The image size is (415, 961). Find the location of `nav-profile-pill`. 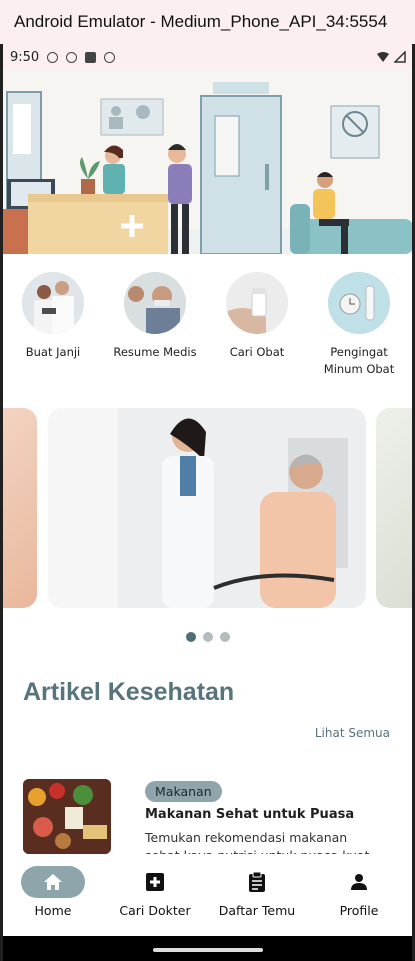

nav-profile-pill is located at coordinates (359, 882).